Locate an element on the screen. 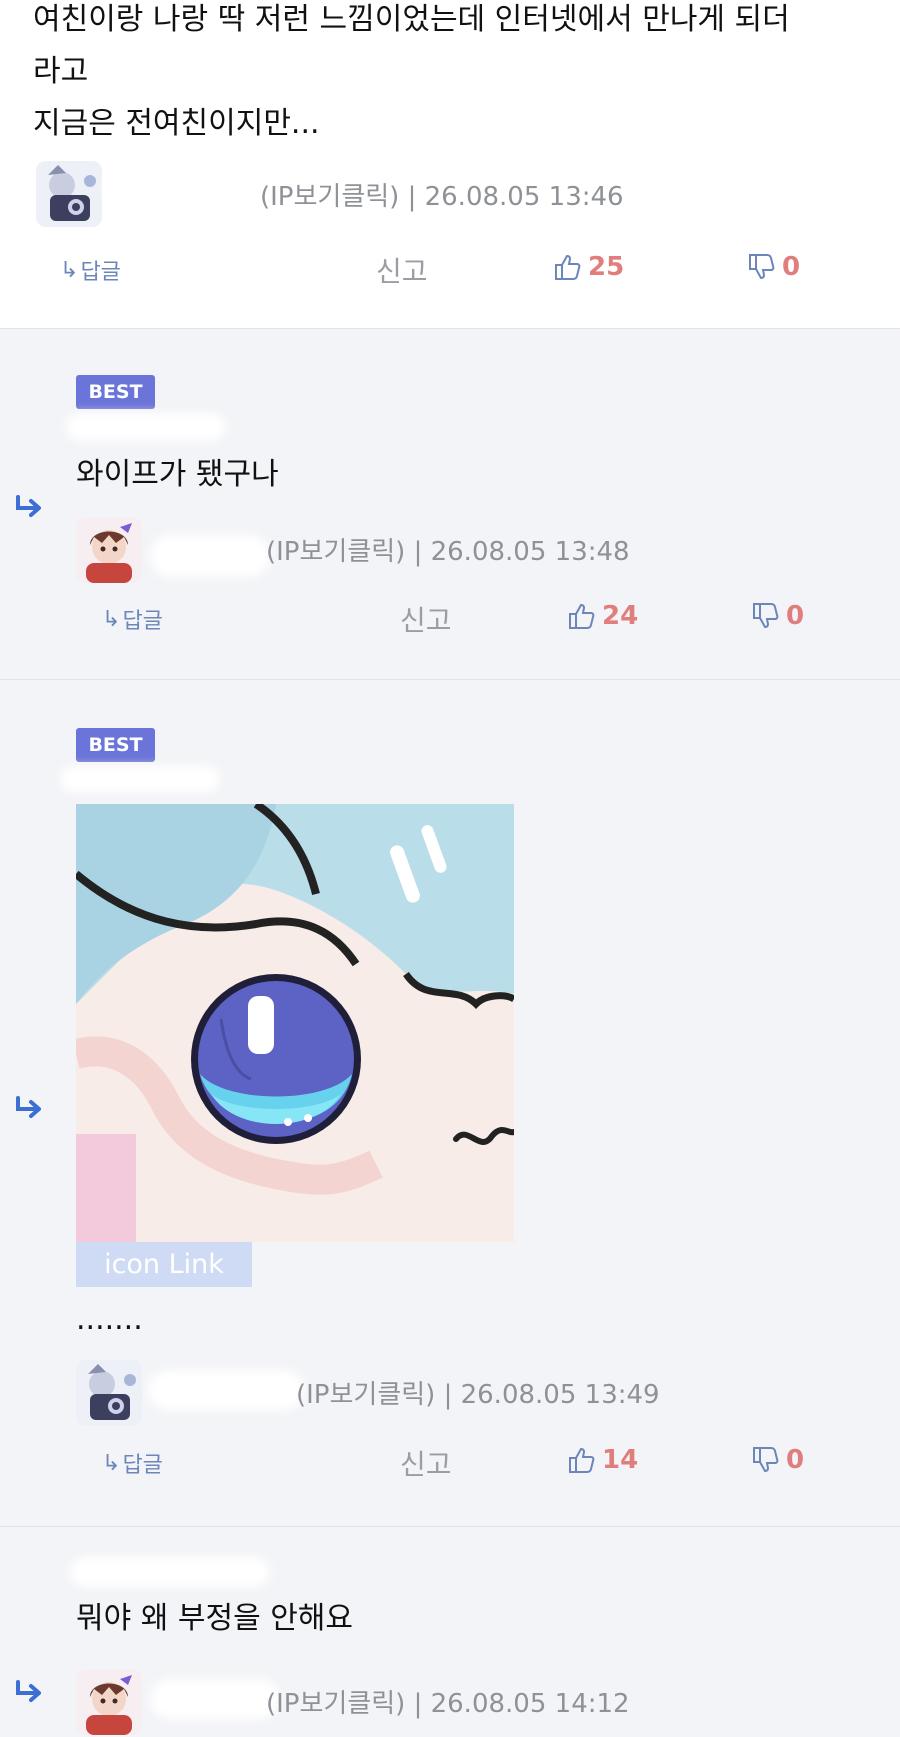 The image size is (900, 1737). like-count: 14 is located at coordinates (620, 1460).